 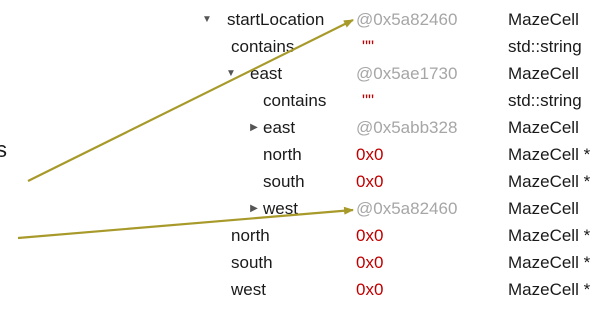 I want to click on tree-row-startlocation: ▼ startLocation @0x5a82460 MazeCell, so click(x=306, y=21).